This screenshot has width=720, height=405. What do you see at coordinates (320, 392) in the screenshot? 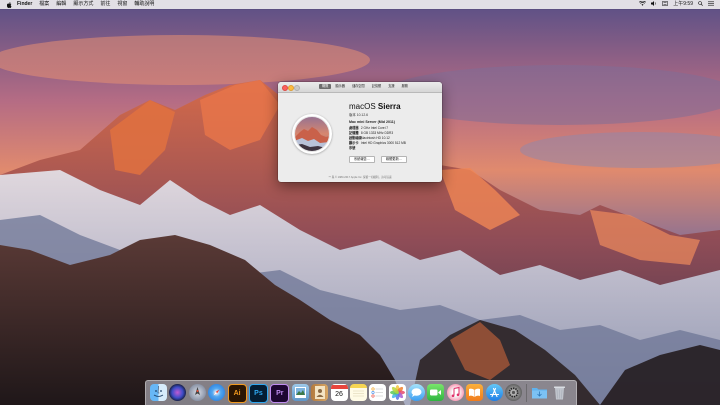
I see `contacts-icon` at bounding box center [320, 392].